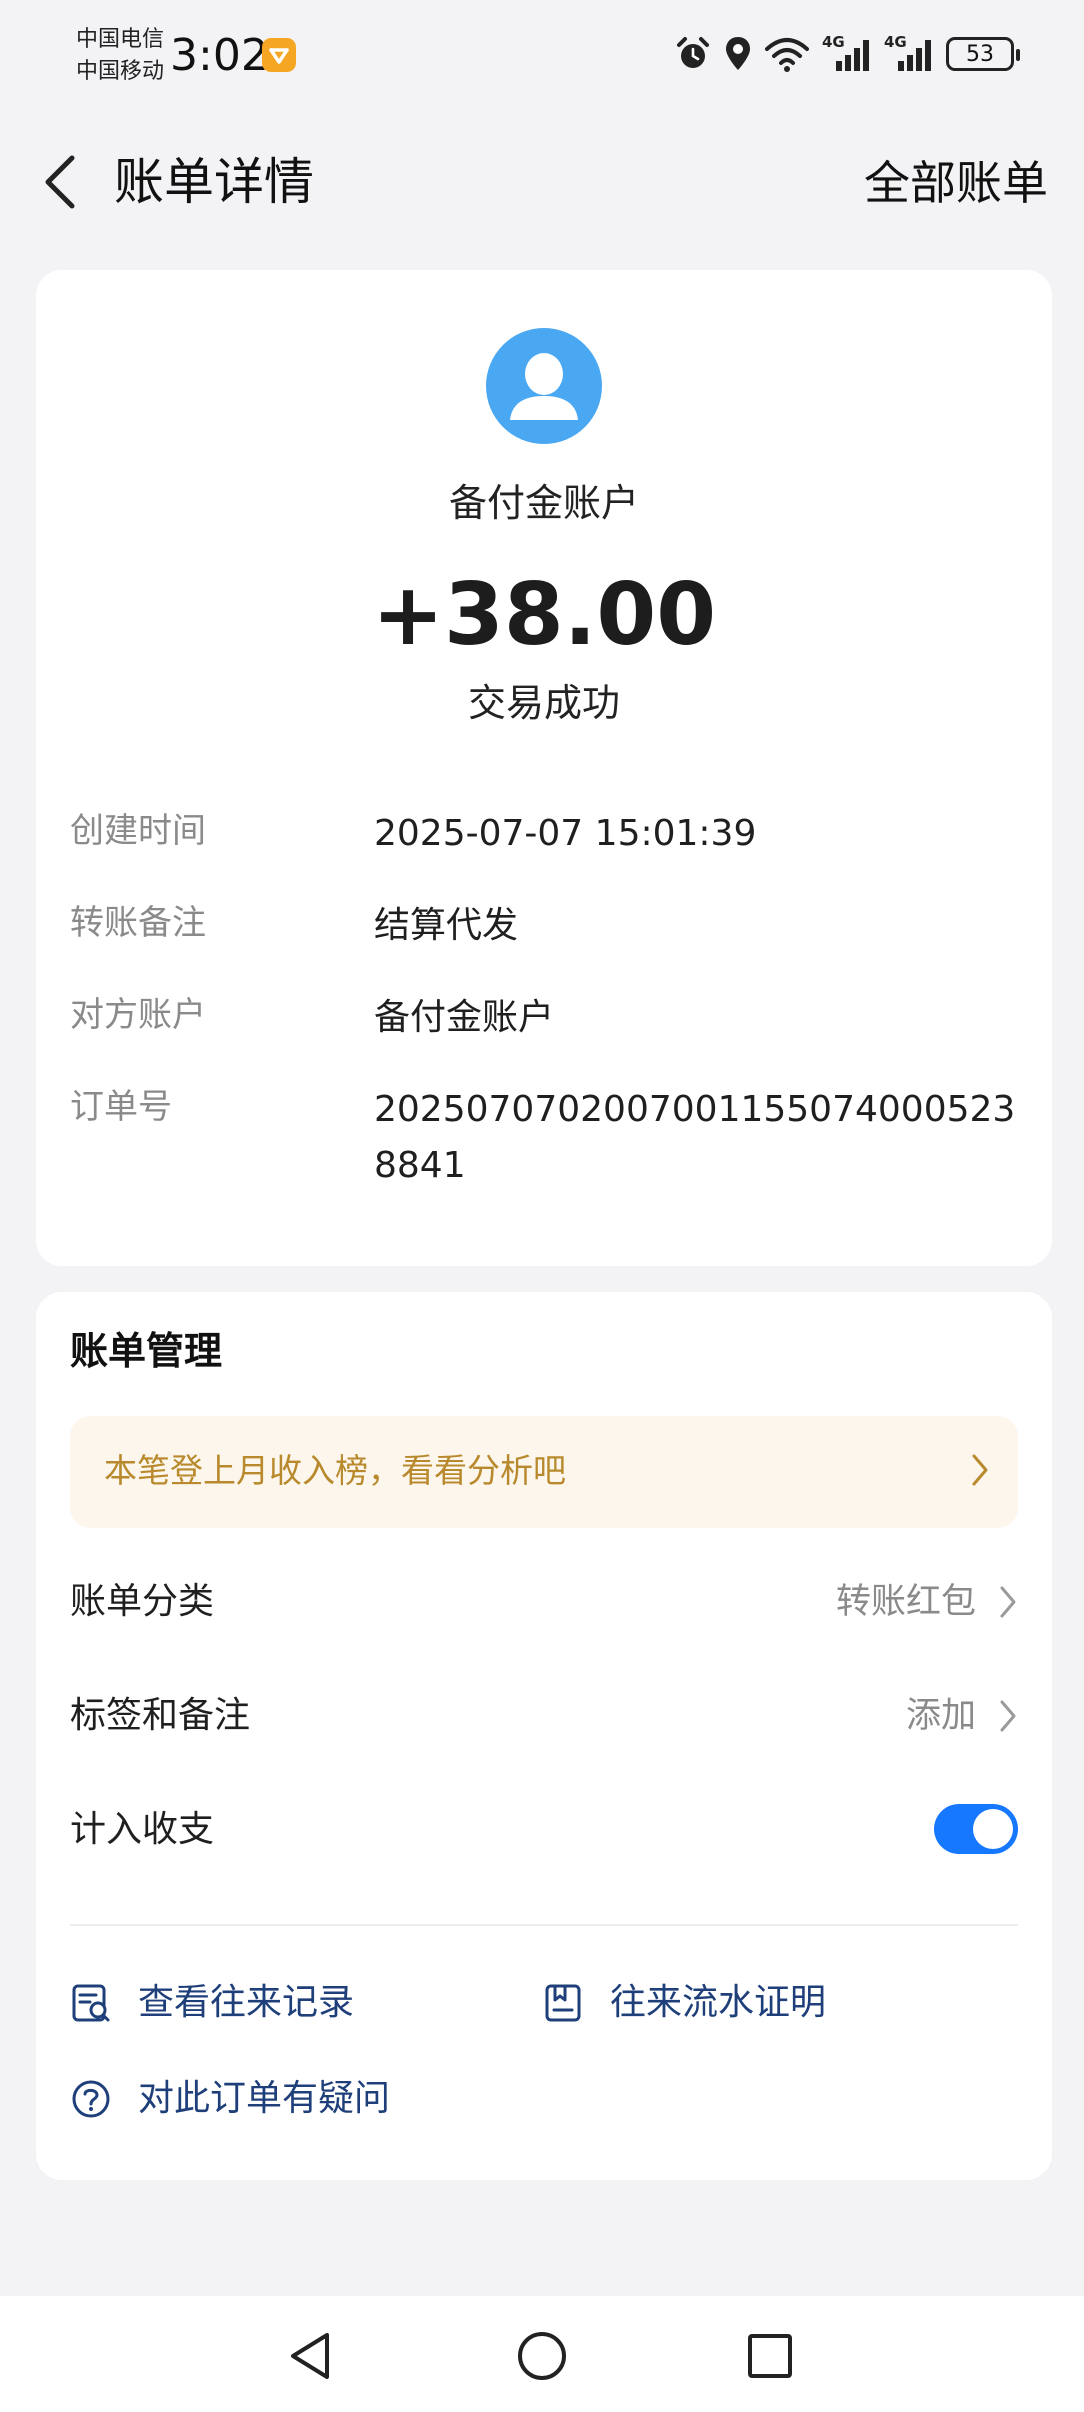  I want to click on setting-label: 账单分类, so click(142, 1601).